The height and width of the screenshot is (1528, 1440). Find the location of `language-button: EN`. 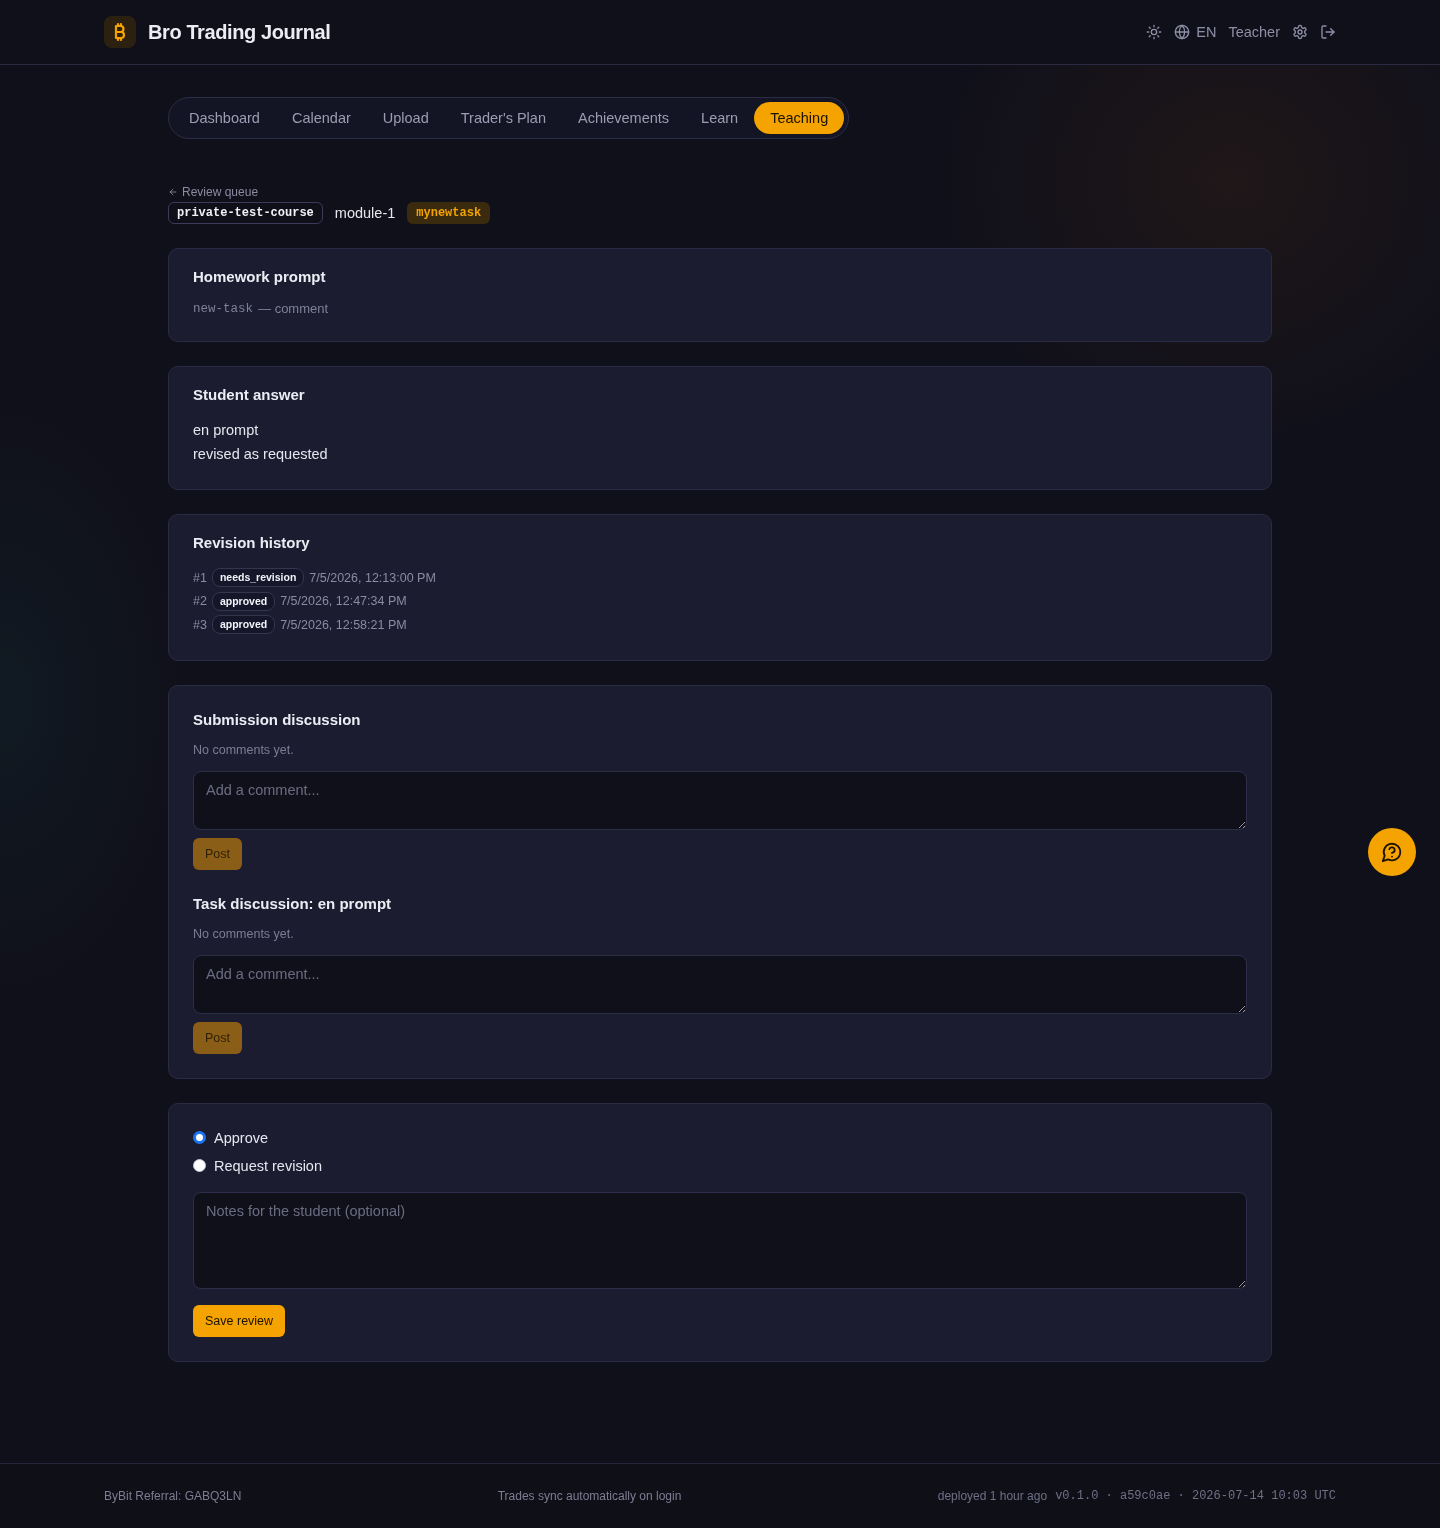

language-button: EN is located at coordinates (1195, 32).